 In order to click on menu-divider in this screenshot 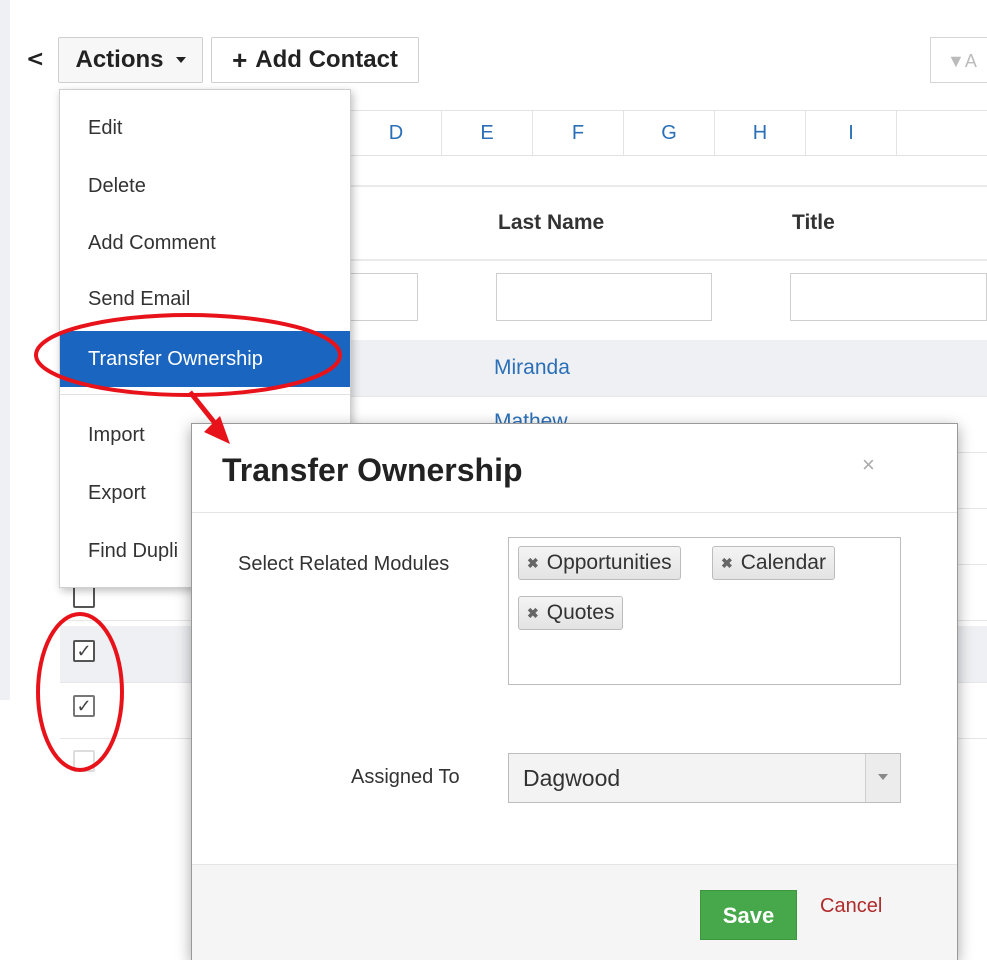, I will do `click(205, 394)`.